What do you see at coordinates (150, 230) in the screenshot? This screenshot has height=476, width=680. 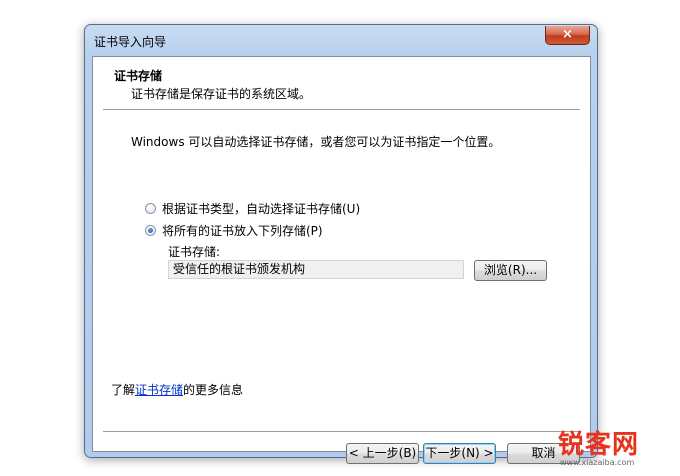 I see `radio-place-in-store-icon` at bounding box center [150, 230].